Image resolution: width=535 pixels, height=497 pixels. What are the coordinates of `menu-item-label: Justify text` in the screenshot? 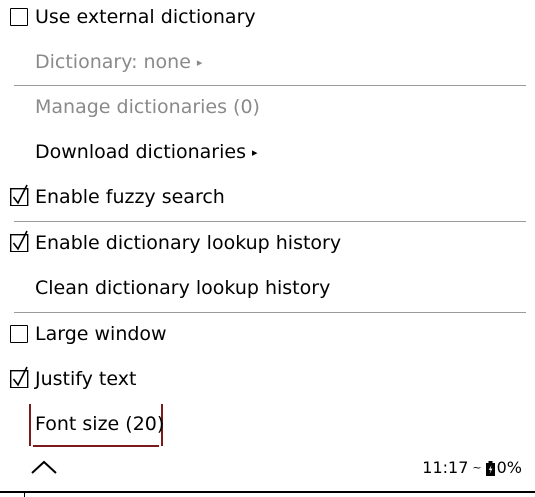 It's located at (86, 379).